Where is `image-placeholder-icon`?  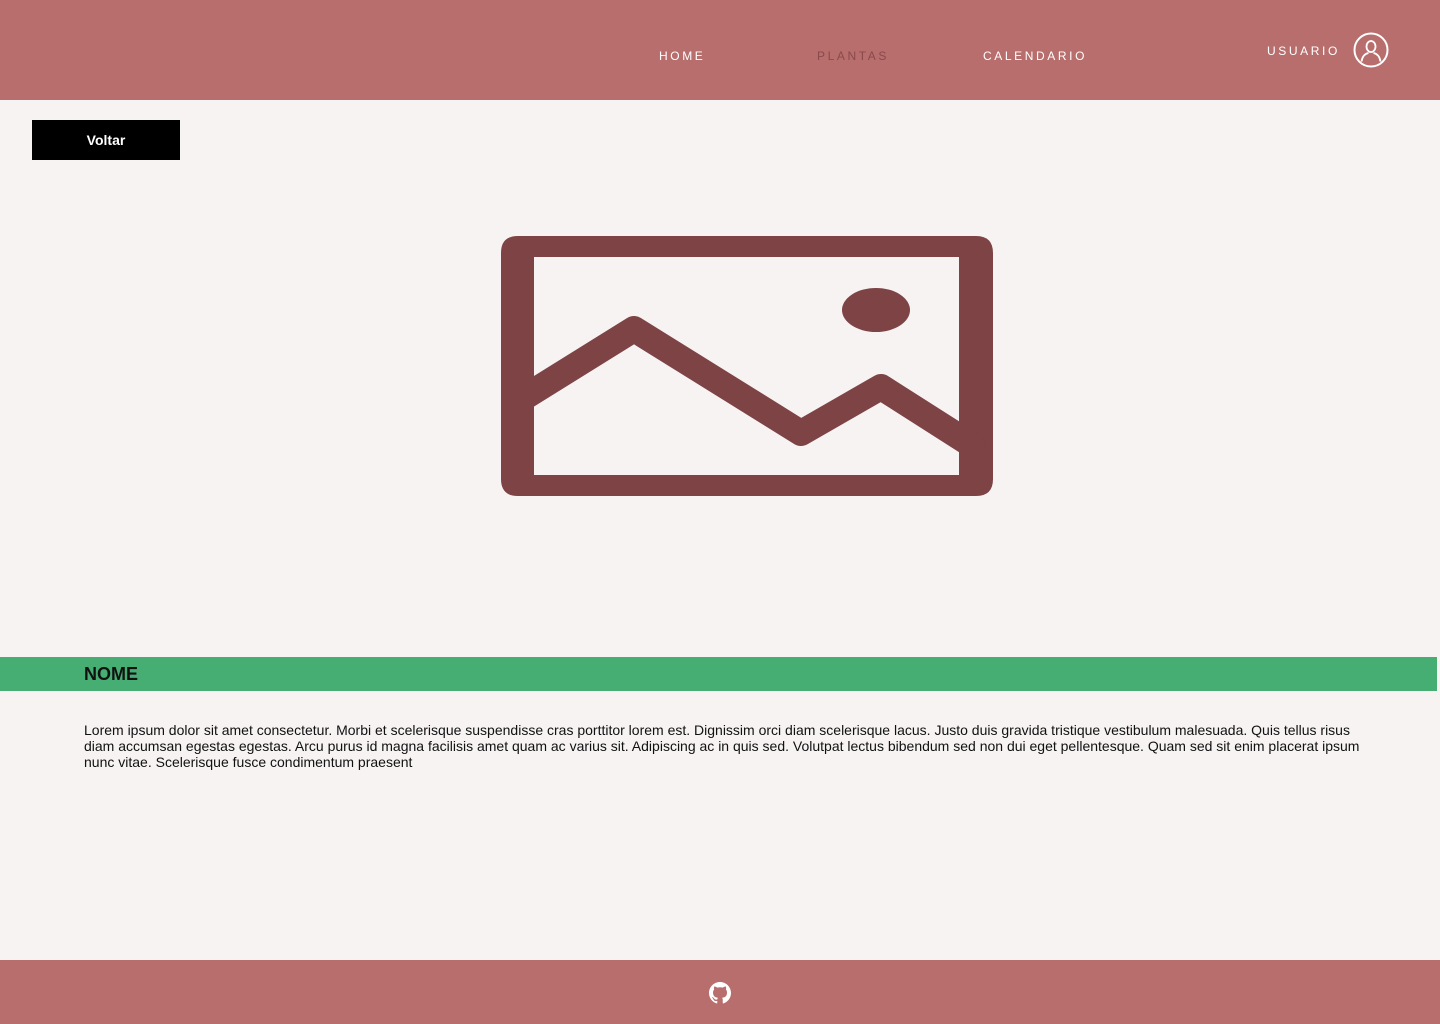
image-placeholder-icon is located at coordinates (747, 366).